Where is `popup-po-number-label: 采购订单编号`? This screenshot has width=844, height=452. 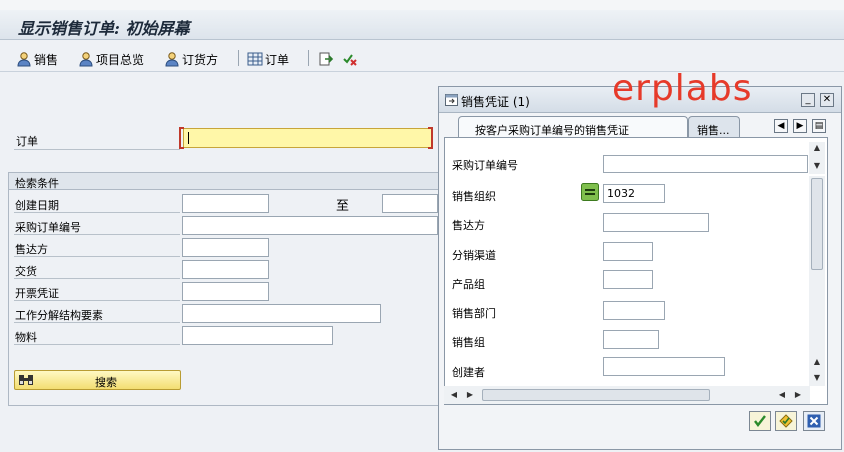
popup-po-number-label: 采购订单编号 is located at coordinates (485, 165).